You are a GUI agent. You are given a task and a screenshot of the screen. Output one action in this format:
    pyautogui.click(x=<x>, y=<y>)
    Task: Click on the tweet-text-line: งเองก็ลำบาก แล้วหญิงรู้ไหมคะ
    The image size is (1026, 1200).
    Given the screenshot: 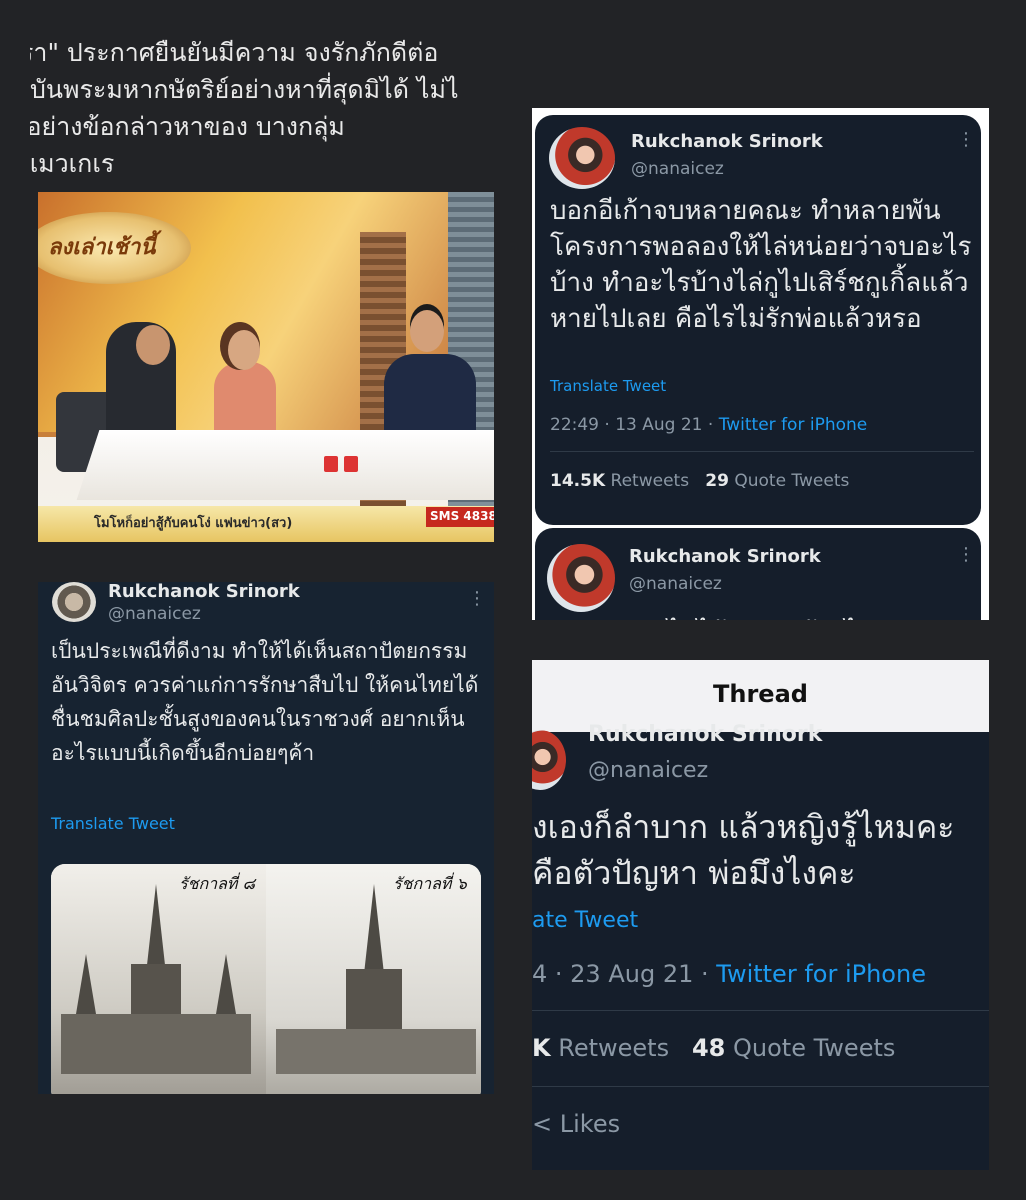 What is the action you would take?
    pyautogui.click(x=743, y=827)
    